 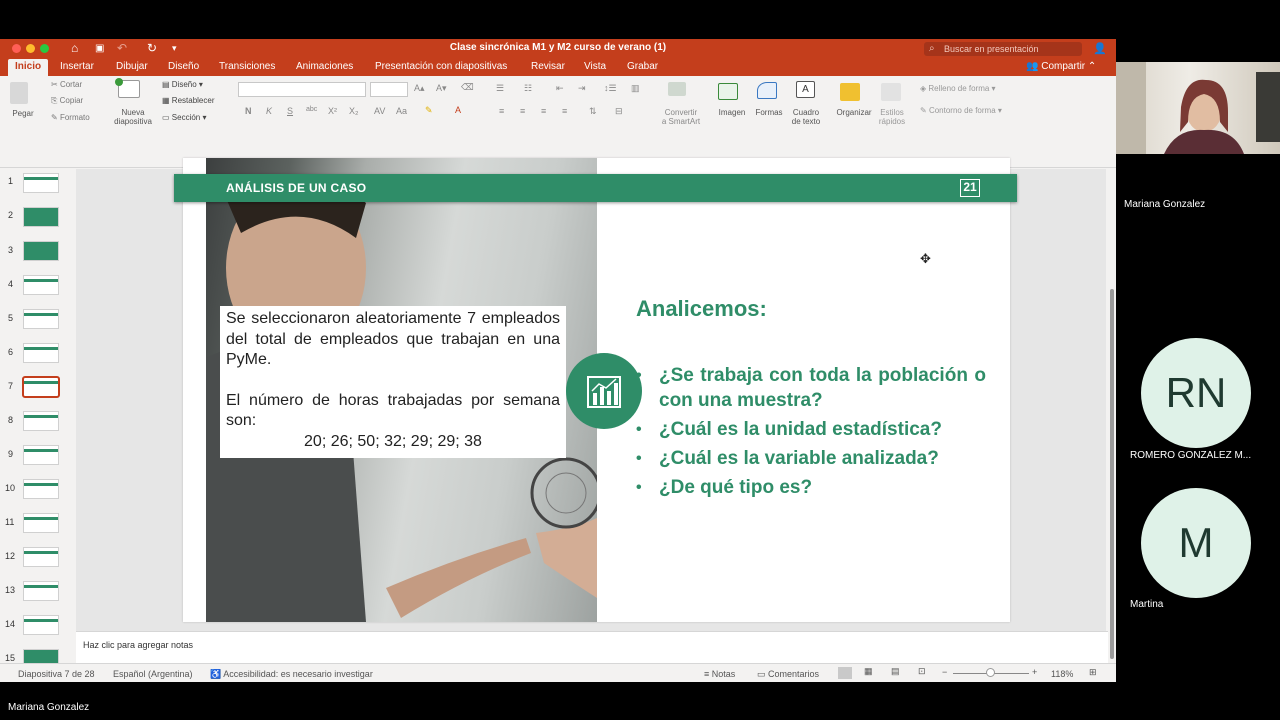 I want to click on cut-button: ✂ Cortar, so click(x=66, y=85).